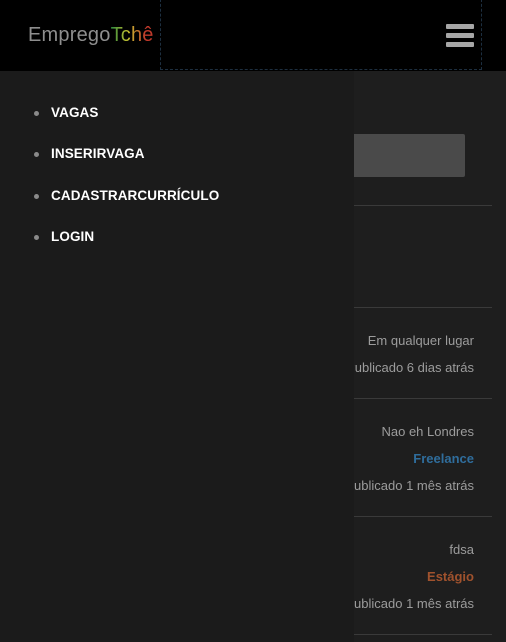  Describe the element at coordinates (450, 576) in the screenshot. I see `job-type-badge: Estágio` at that location.